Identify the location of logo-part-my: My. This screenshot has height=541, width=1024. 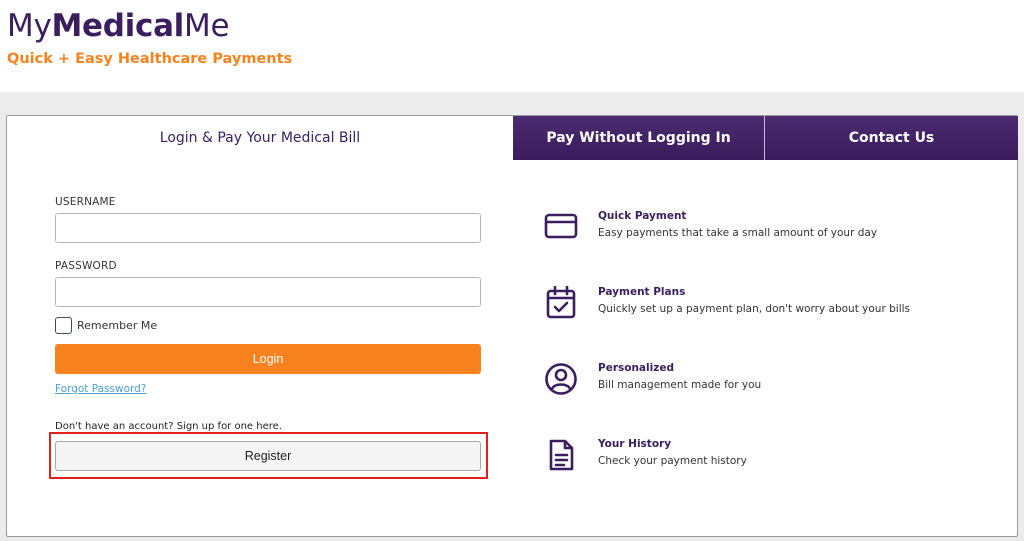
(29, 26).